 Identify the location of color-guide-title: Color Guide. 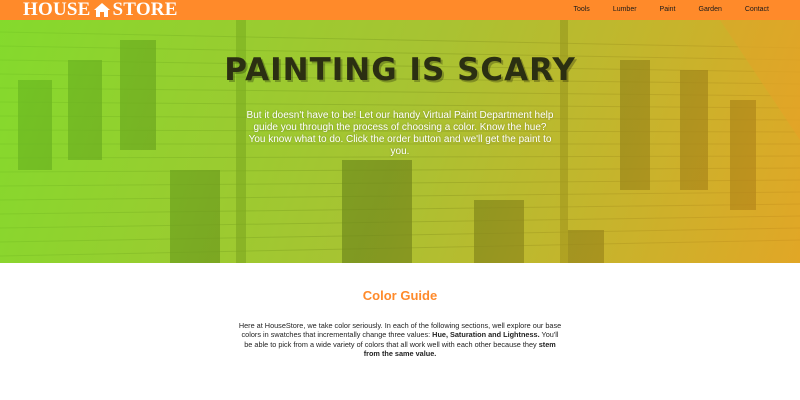
(400, 295).